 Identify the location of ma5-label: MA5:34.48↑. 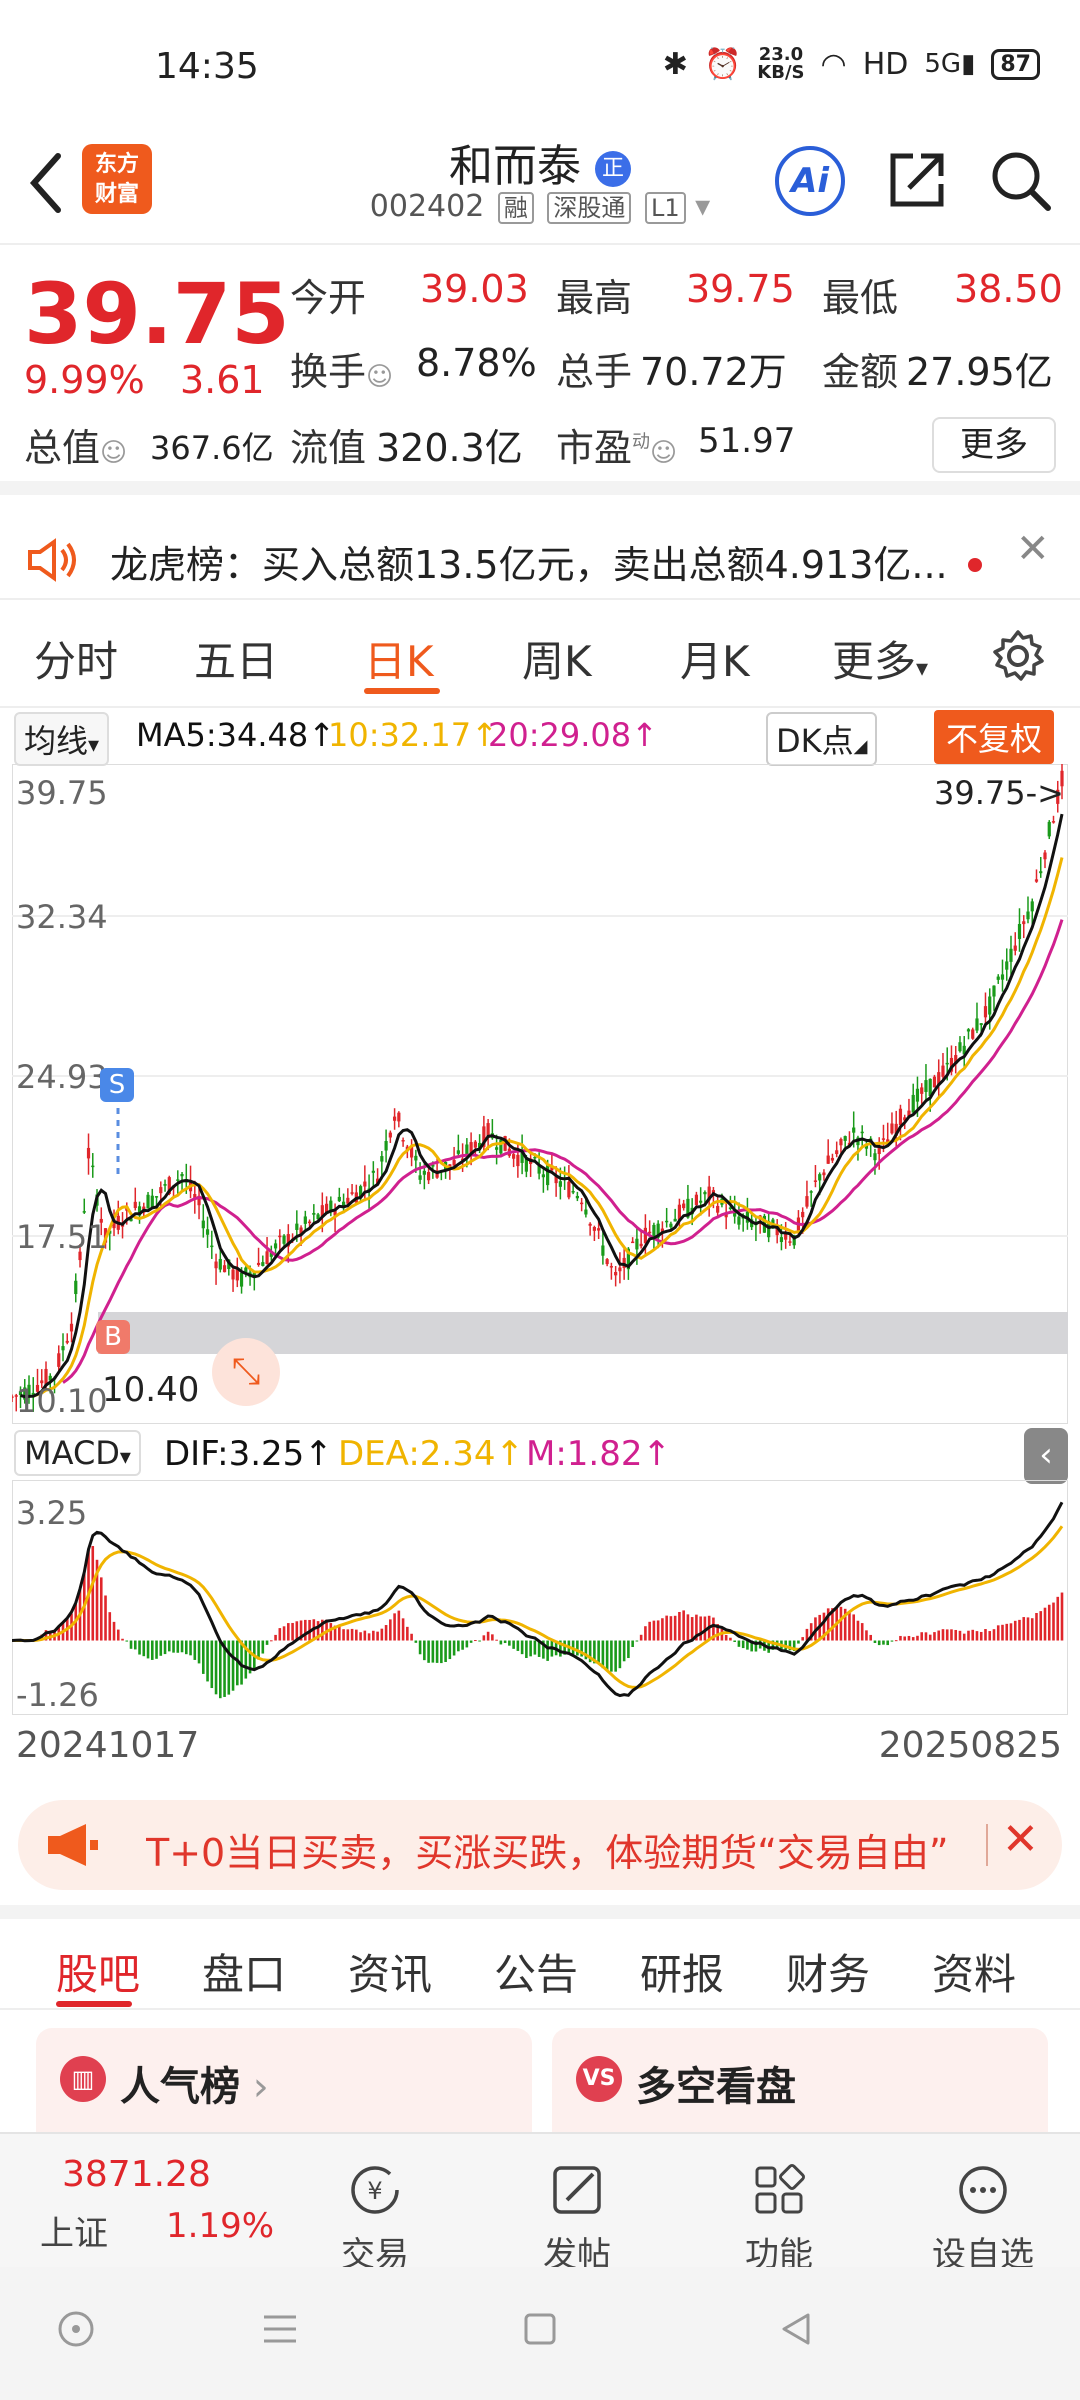
(236, 735).